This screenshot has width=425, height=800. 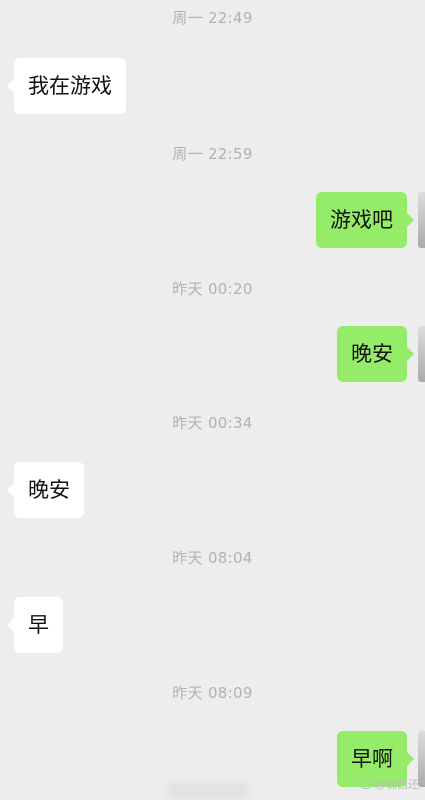 I want to click on watermark: @锦西还, so click(x=389, y=784).